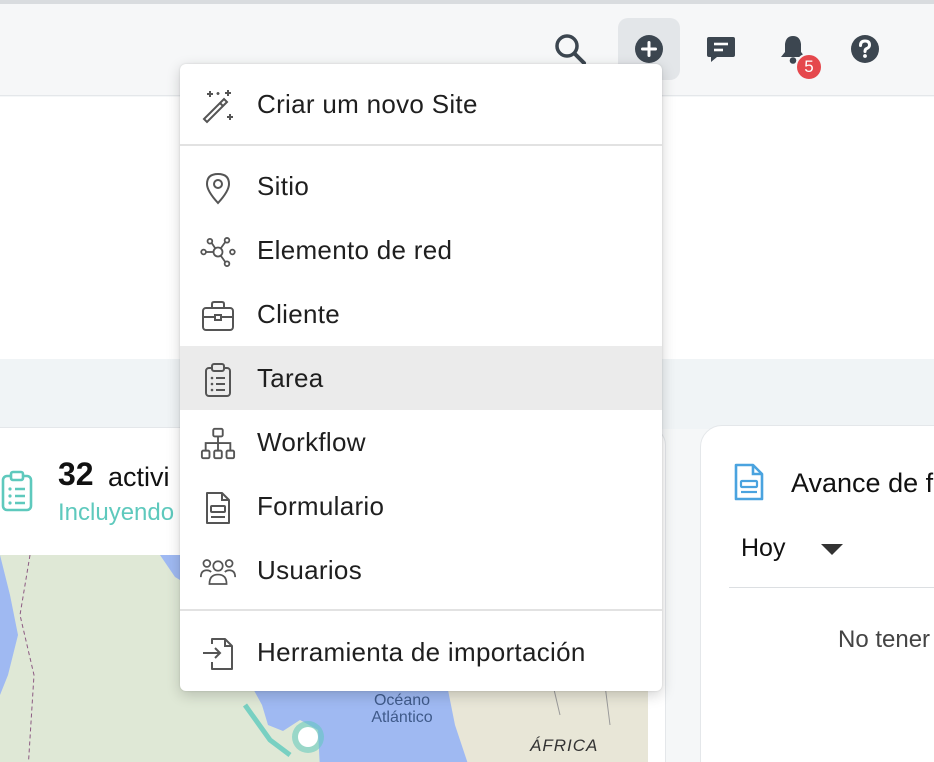 The height and width of the screenshot is (762, 934). I want to click on notification-badge: 5, so click(809, 67).